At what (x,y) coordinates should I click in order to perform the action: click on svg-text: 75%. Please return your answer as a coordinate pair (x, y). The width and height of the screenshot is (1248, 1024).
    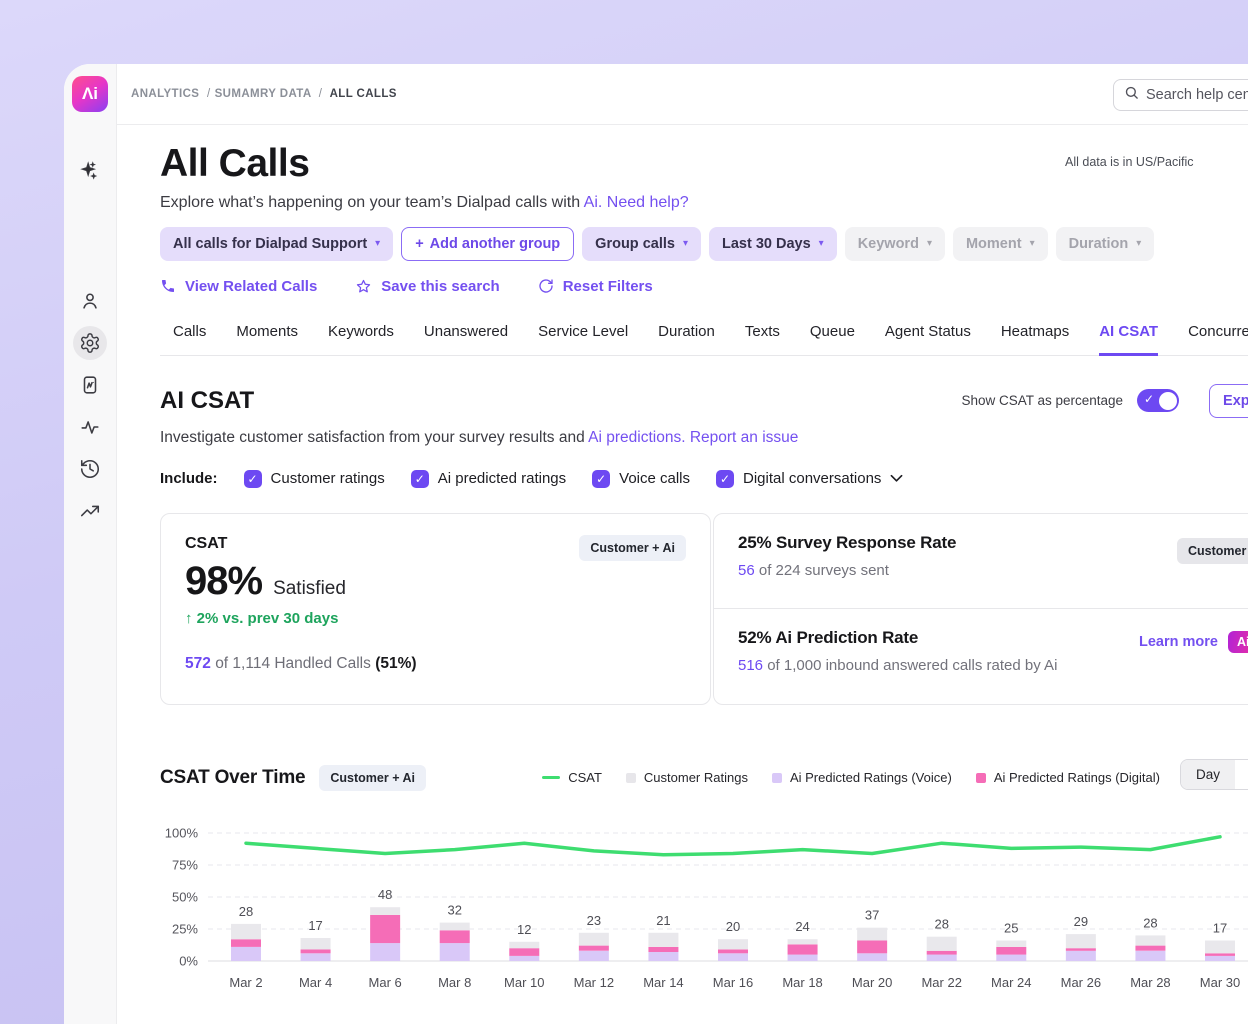
    Looking at the image, I should click on (185, 864).